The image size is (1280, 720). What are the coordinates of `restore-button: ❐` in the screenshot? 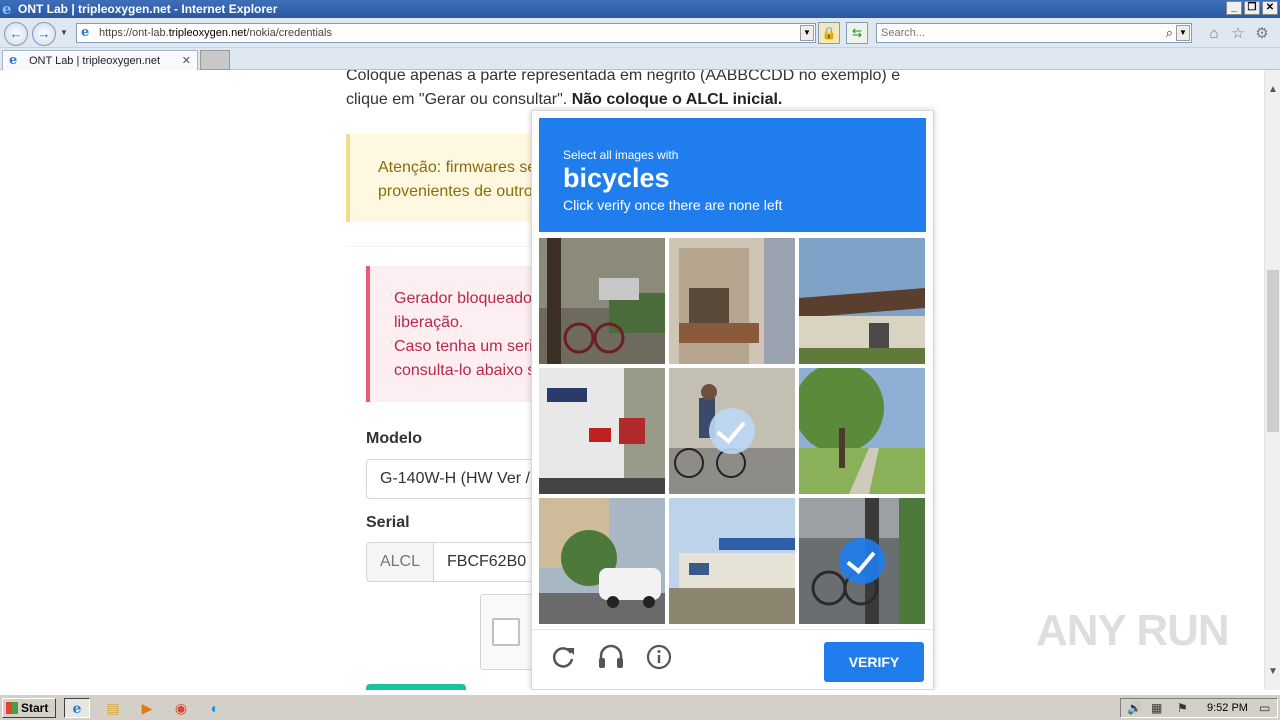 It's located at (1252, 8).